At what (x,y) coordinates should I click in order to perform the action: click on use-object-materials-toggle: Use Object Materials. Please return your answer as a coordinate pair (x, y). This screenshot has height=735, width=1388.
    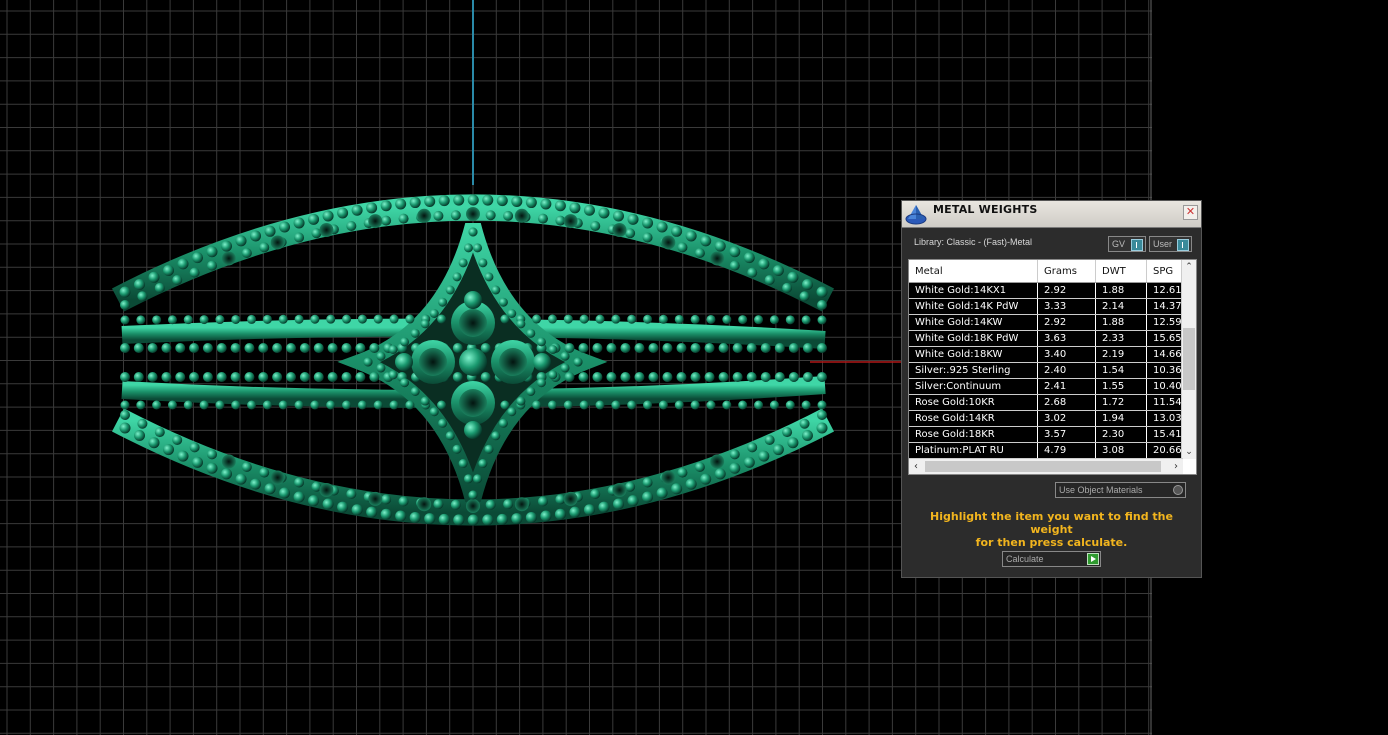
    Looking at the image, I should click on (1120, 490).